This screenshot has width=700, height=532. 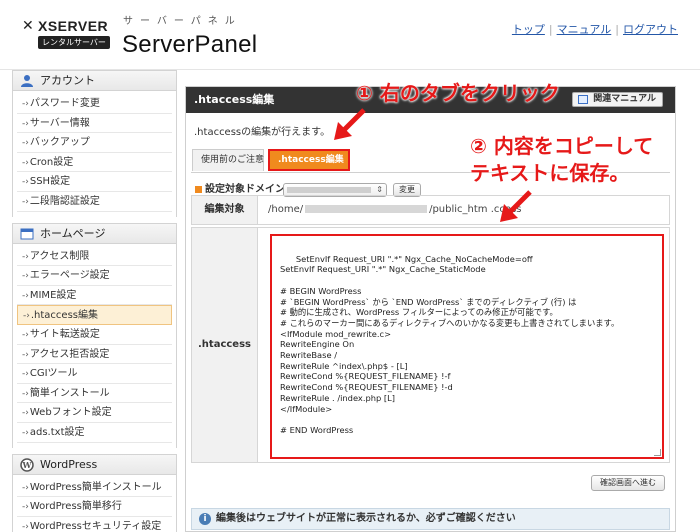 I want to click on redacted-domain, so click(x=329, y=189).